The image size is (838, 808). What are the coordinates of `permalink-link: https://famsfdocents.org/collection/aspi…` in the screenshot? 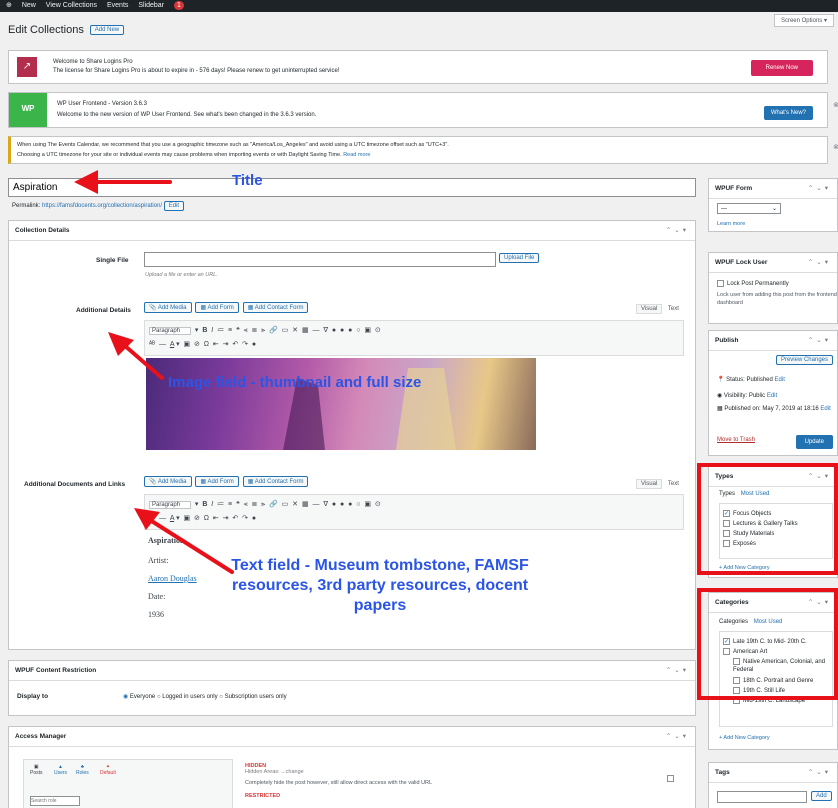 It's located at (102, 206).